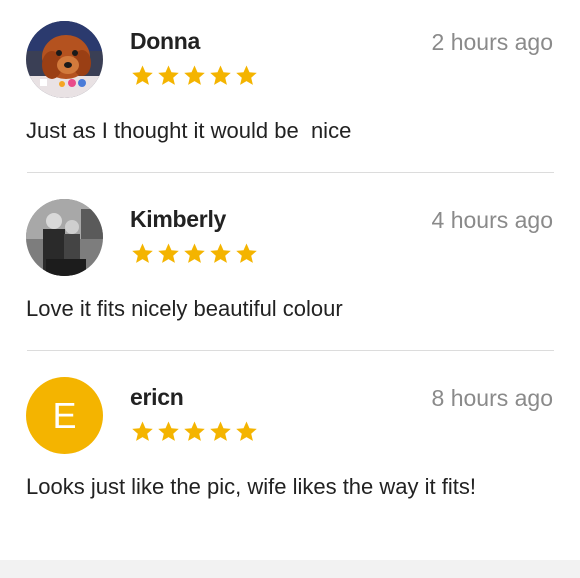  I want to click on star-rating, so click(194, 431).